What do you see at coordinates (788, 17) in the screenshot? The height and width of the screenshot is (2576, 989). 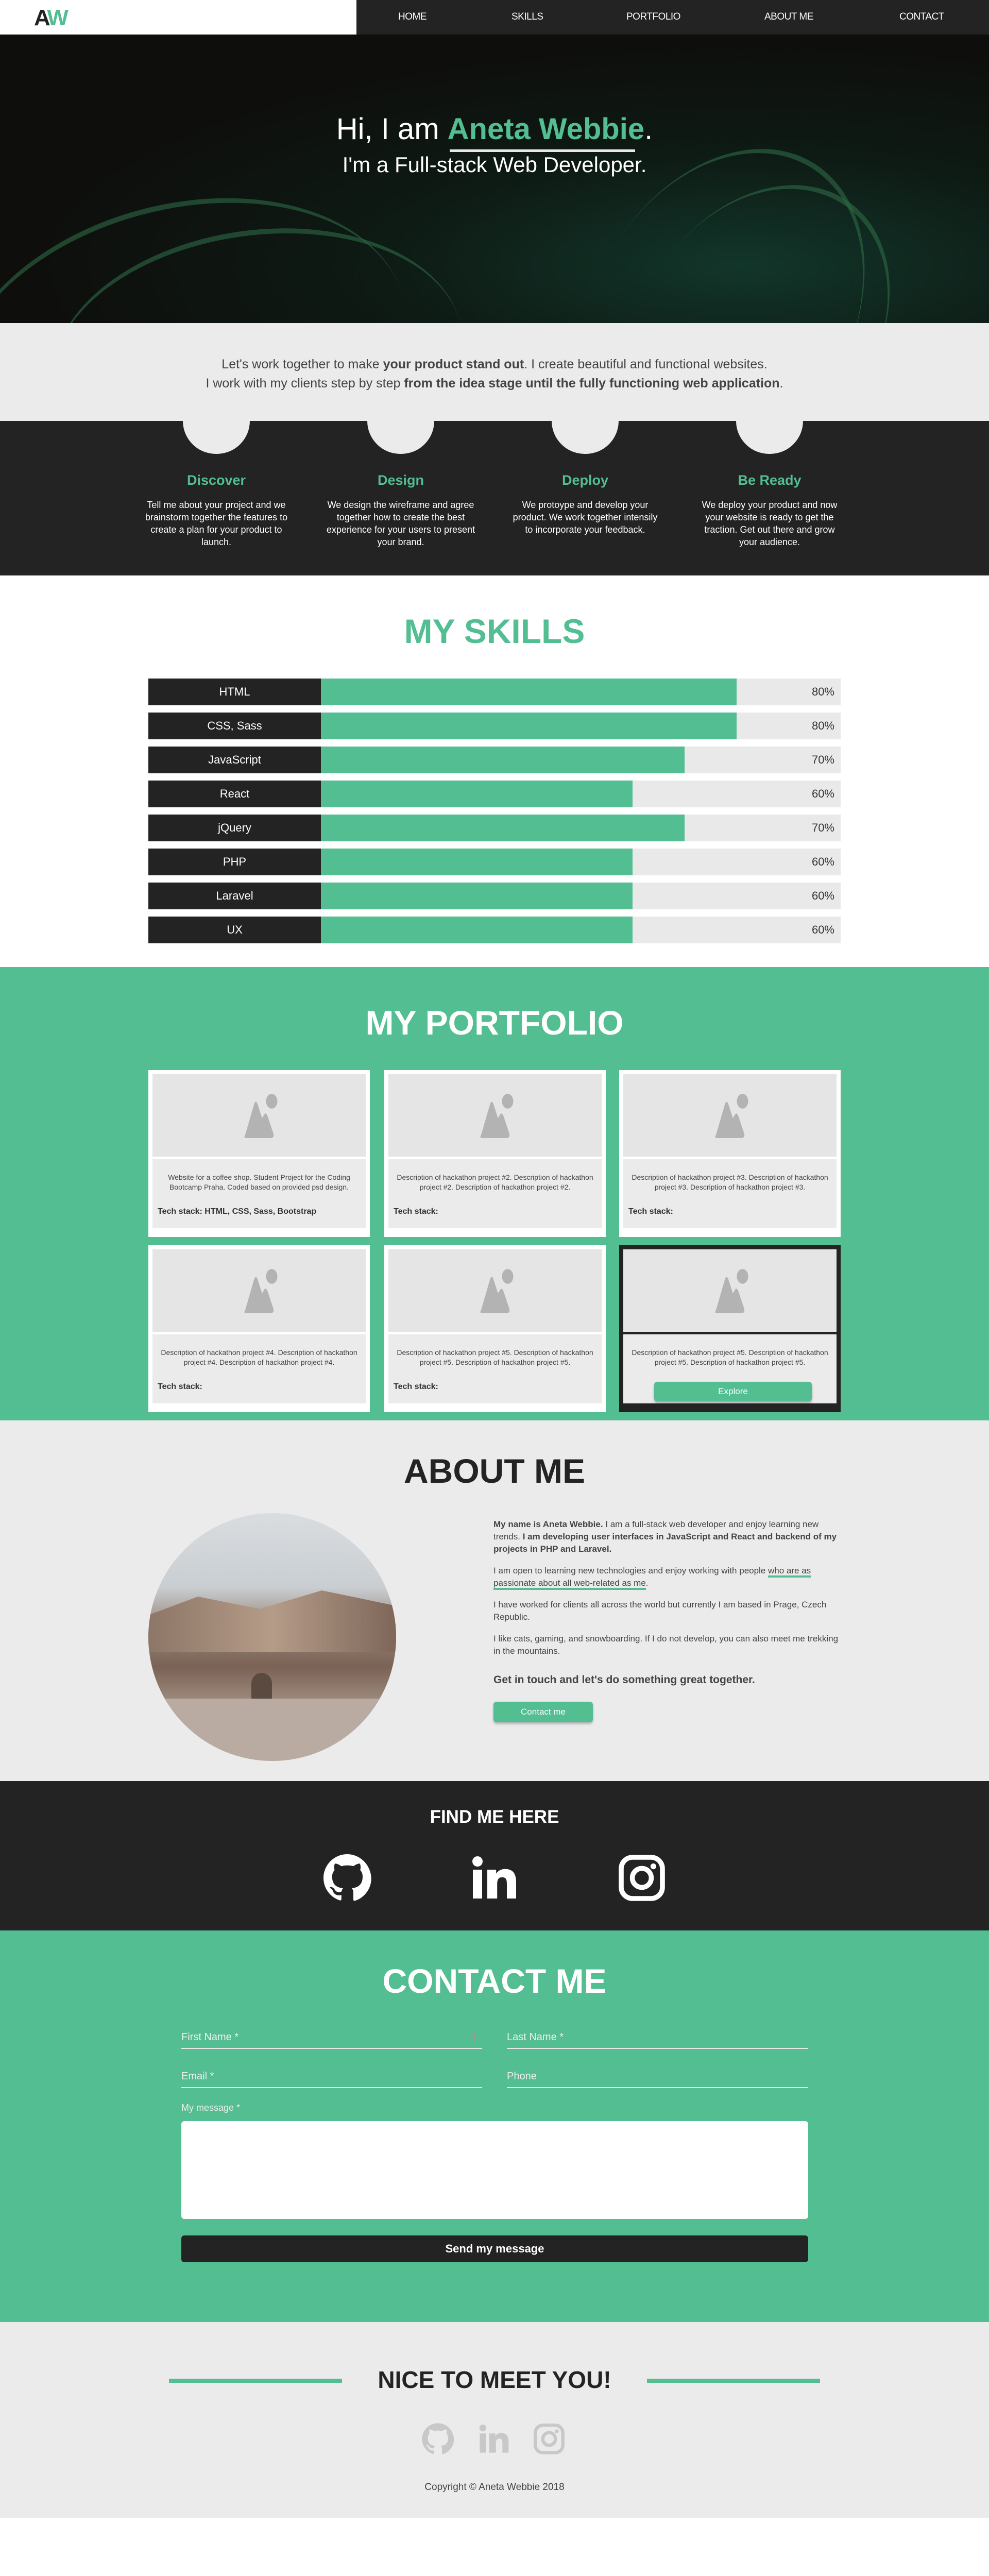 I see `nav-about-me: ABOUT ME` at bounding box center [788, 17].